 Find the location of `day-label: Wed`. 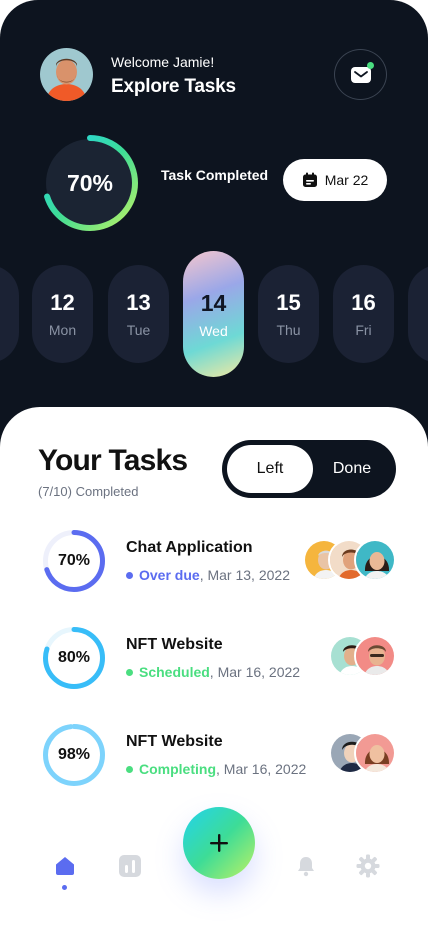

day-label: Wed is located at coordinates (213, 330).